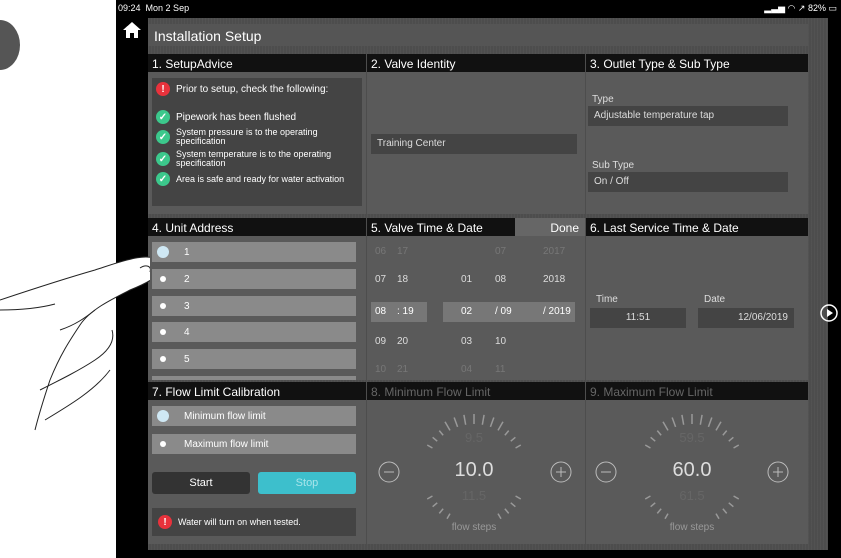  What do you see at coordinates (402, 341) in the screenshot?
I see `picker-value: 20` at bounding box center [402, 341].